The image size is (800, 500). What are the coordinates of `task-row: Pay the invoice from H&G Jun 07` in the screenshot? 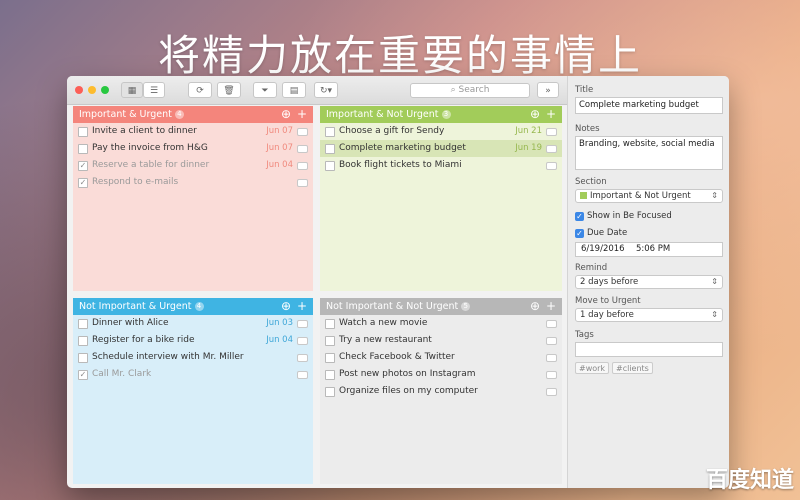 It's located at (193, 148).